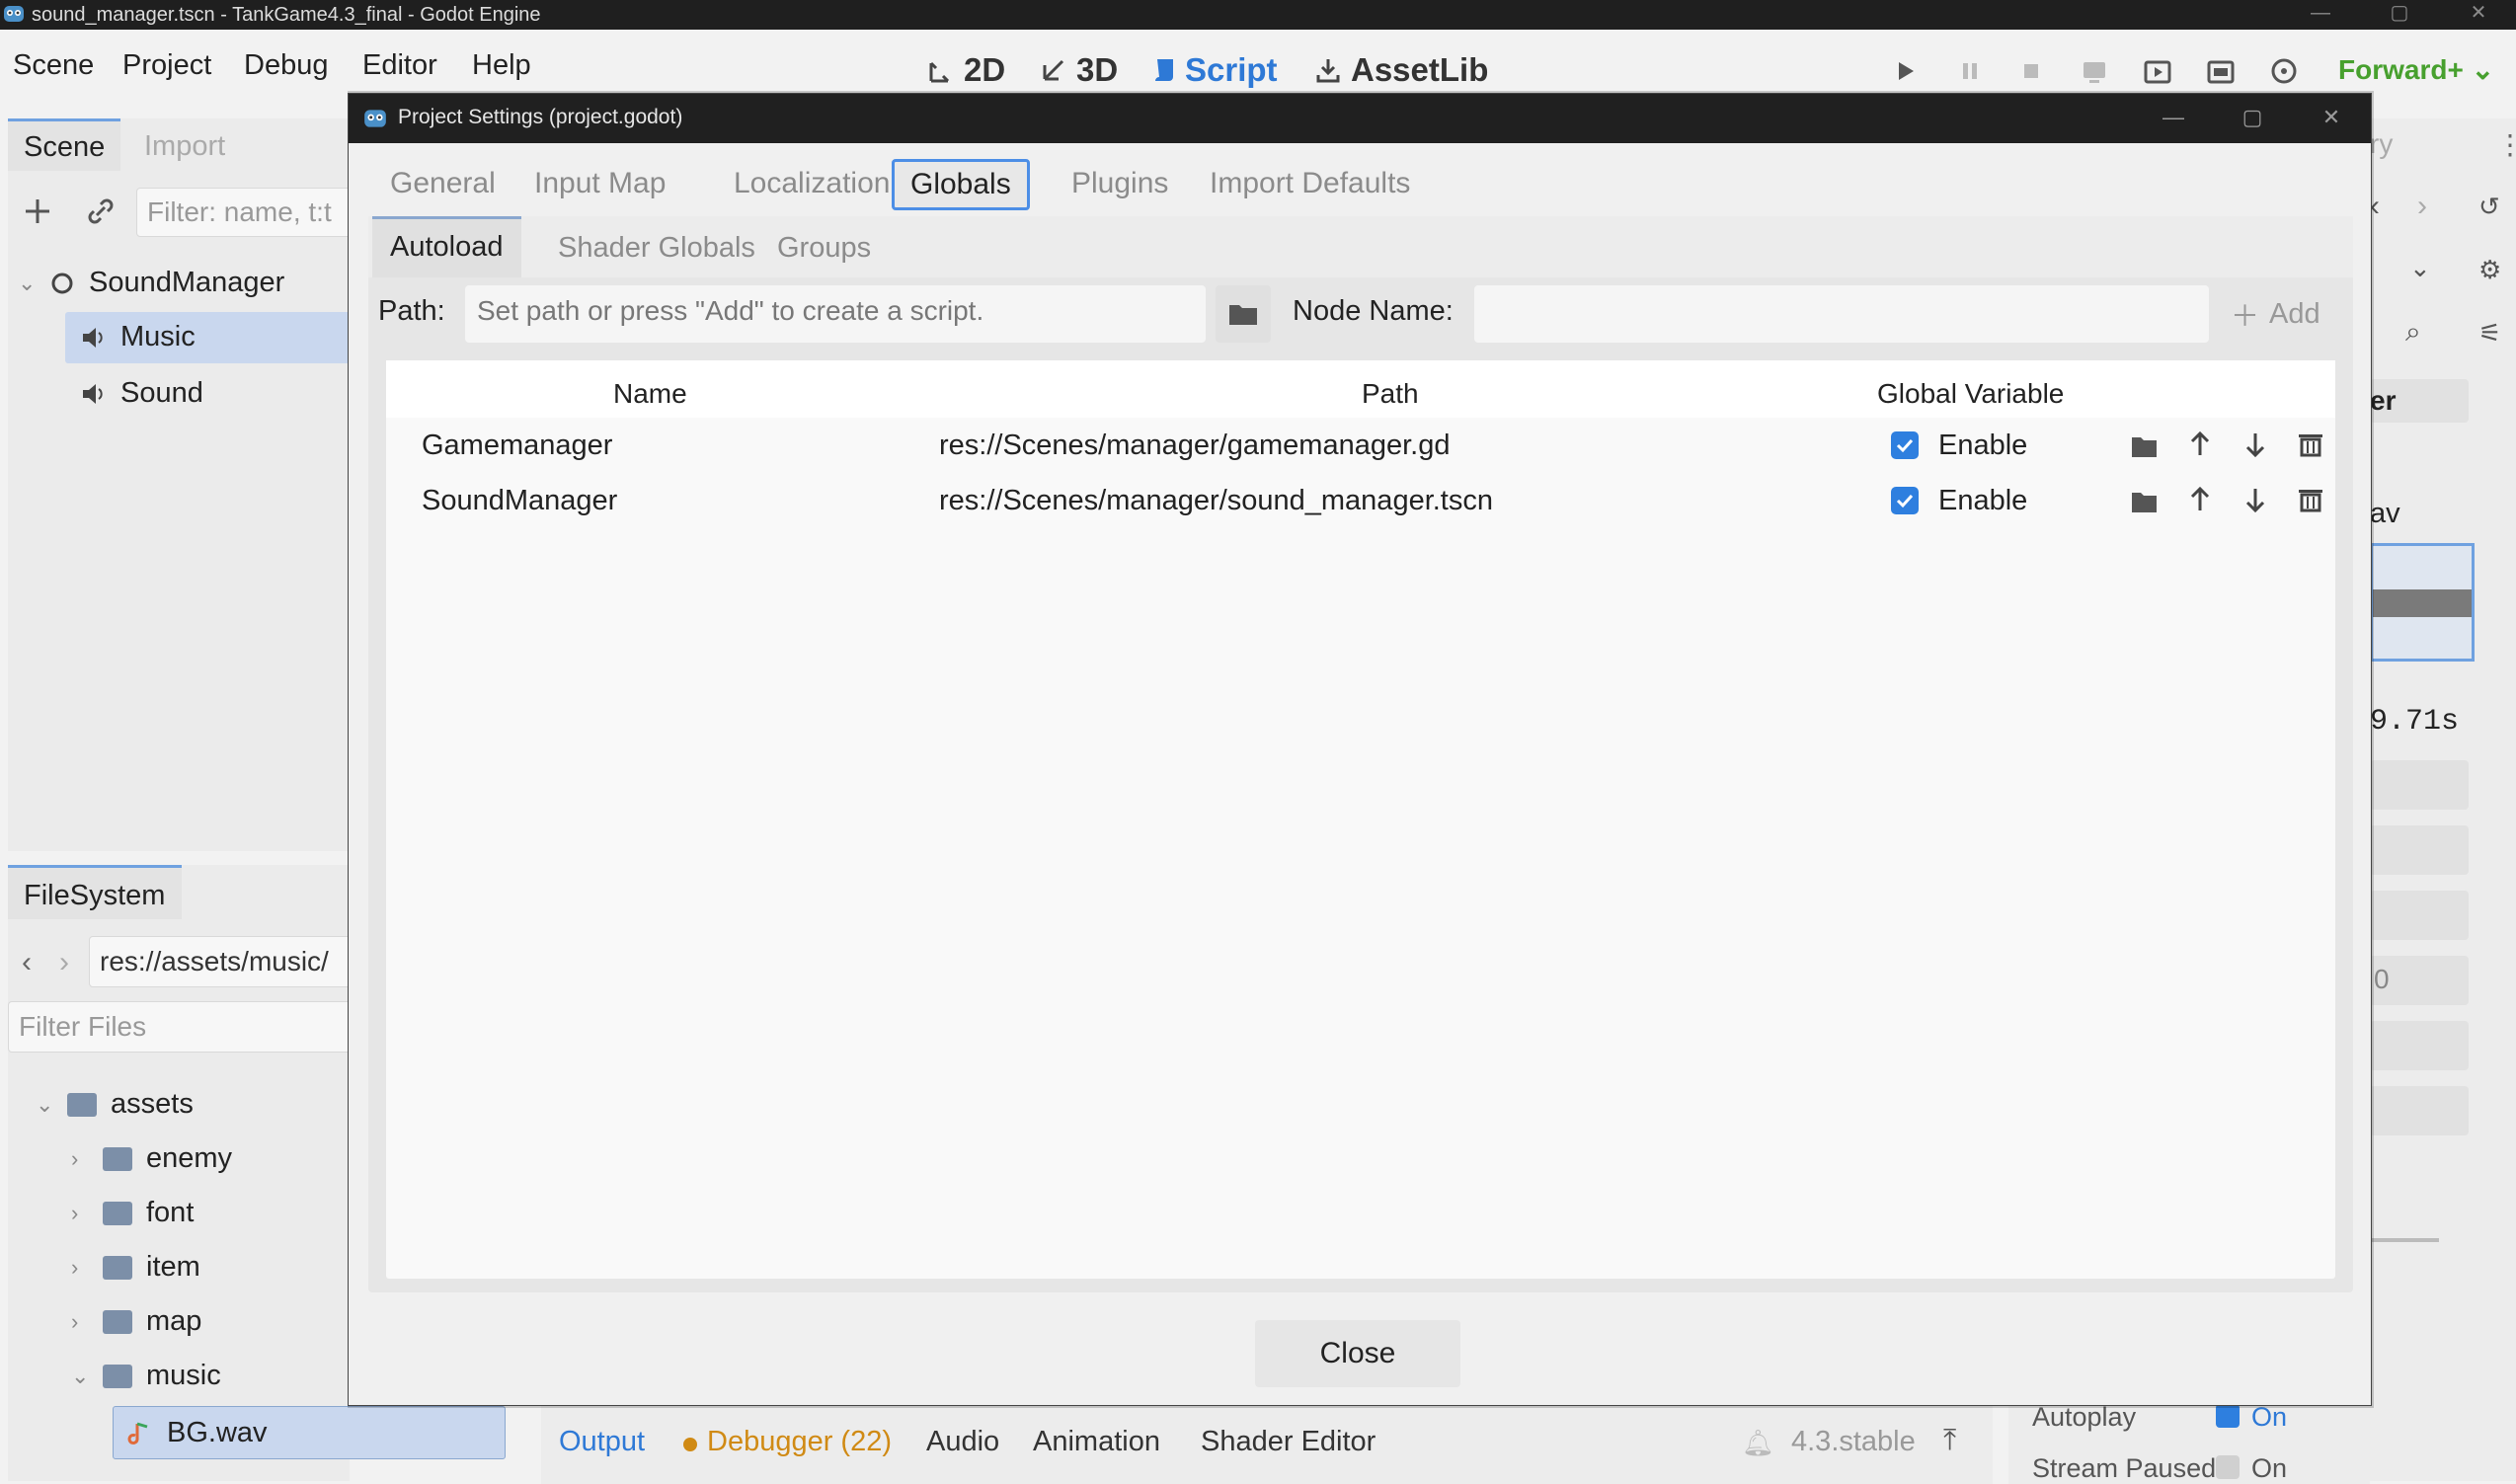  Describe the element at coordinates (1053, 70) in the screenshot. I see `3d-icon` at that location.